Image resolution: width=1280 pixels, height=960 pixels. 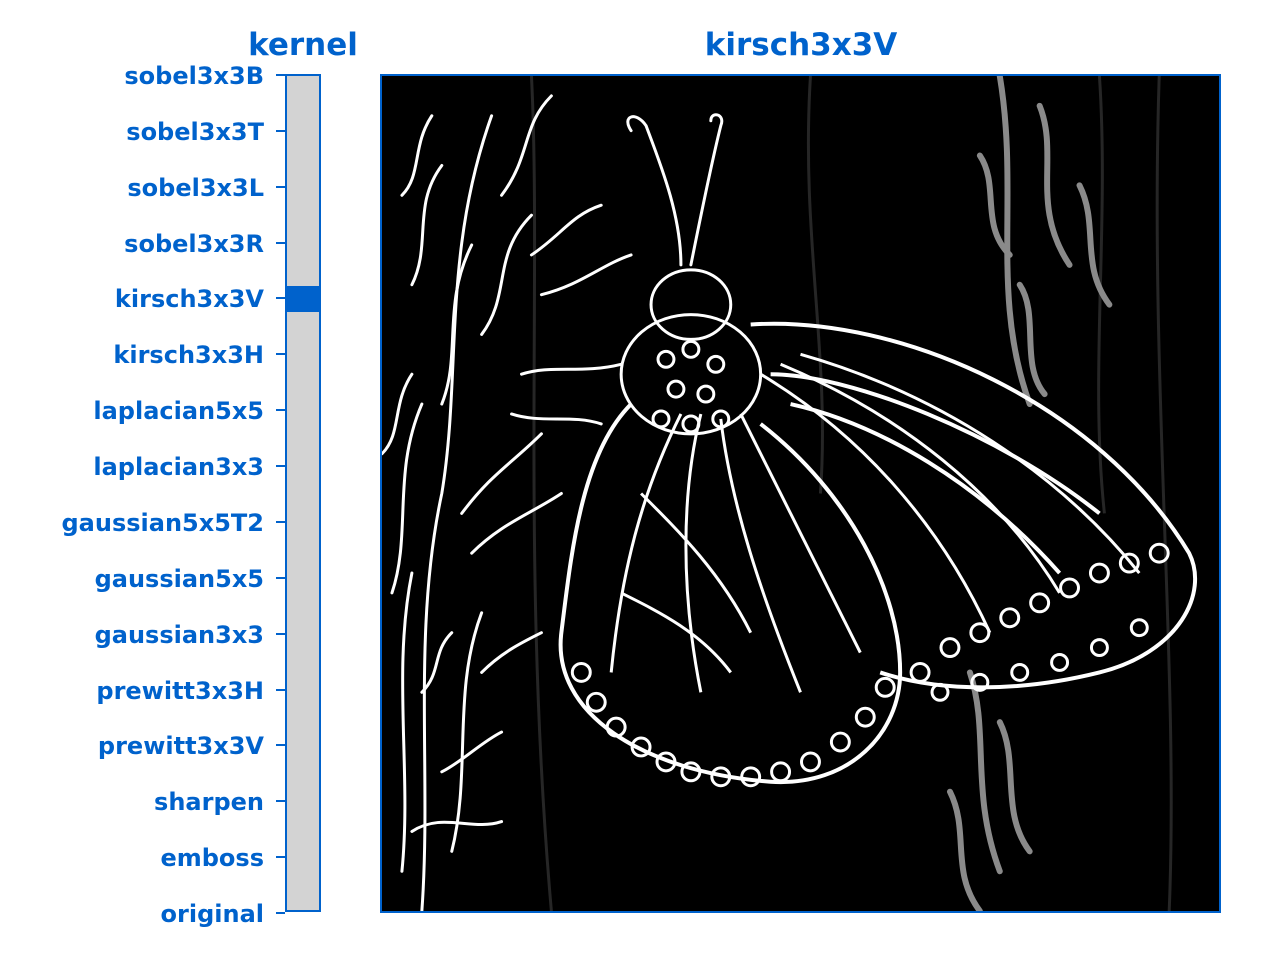 I want to click on kernel-panel-title: kernel, so click(x=303, y=45).